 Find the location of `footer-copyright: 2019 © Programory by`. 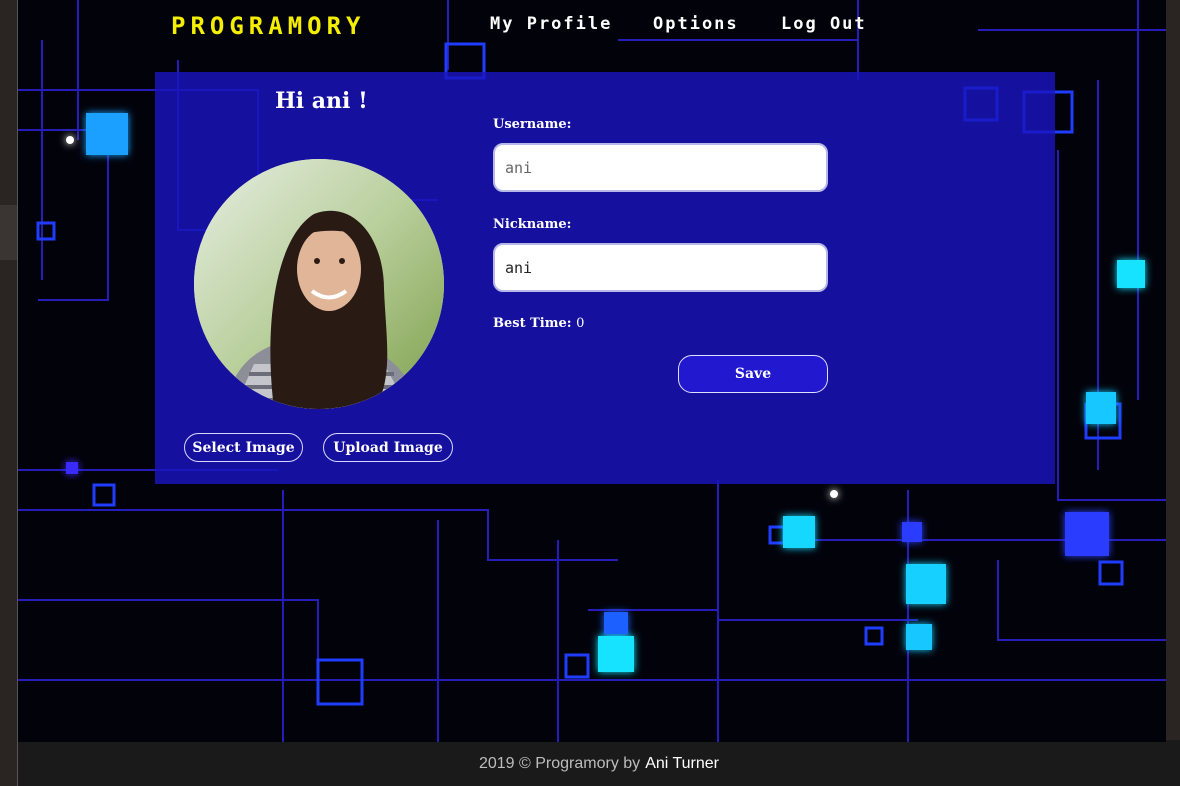

footer-copyright: 2019 © Programory by is located at coordinates (559, 763).